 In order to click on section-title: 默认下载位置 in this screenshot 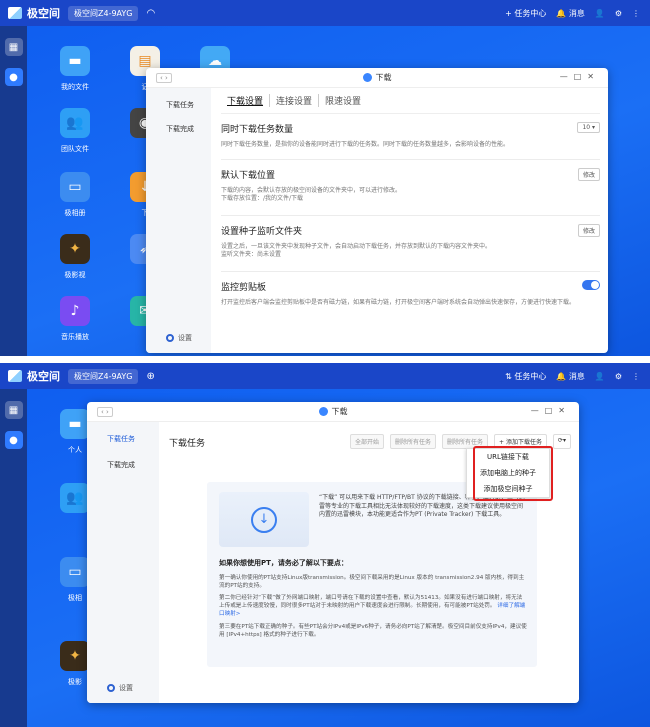, I will do `click(248, 176)`.